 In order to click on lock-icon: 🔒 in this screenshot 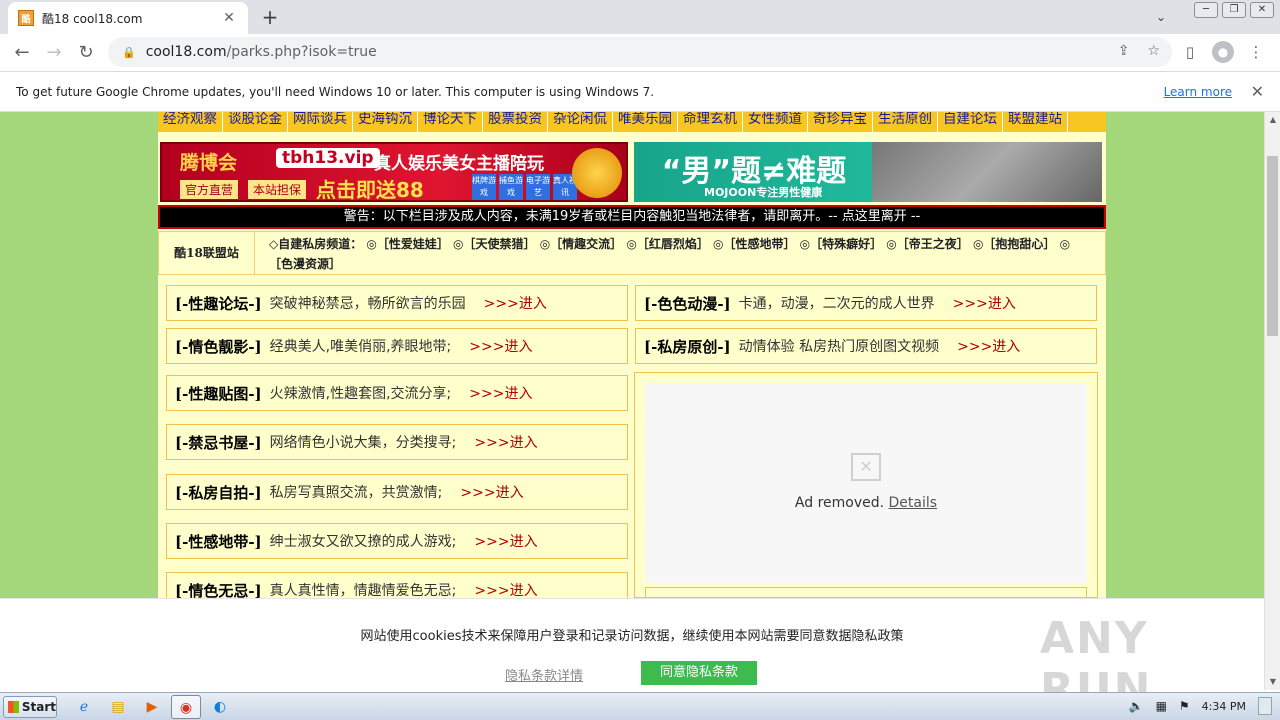, I will do `click(129, 52)`.